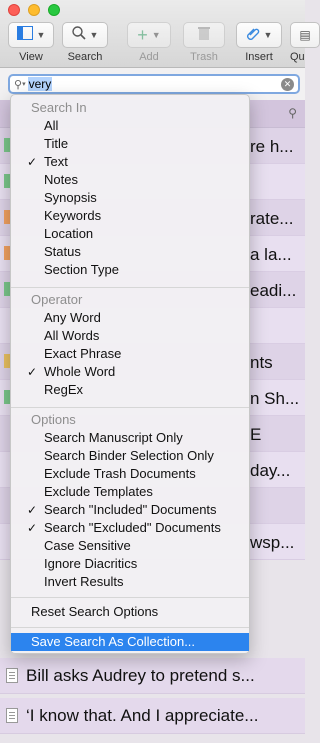 This screenshot has width=320, height=743. What do you see at coordinates (62, 251) in the screenshot?
I see `menu-item-label: Status` at bounding box center [62, 251].